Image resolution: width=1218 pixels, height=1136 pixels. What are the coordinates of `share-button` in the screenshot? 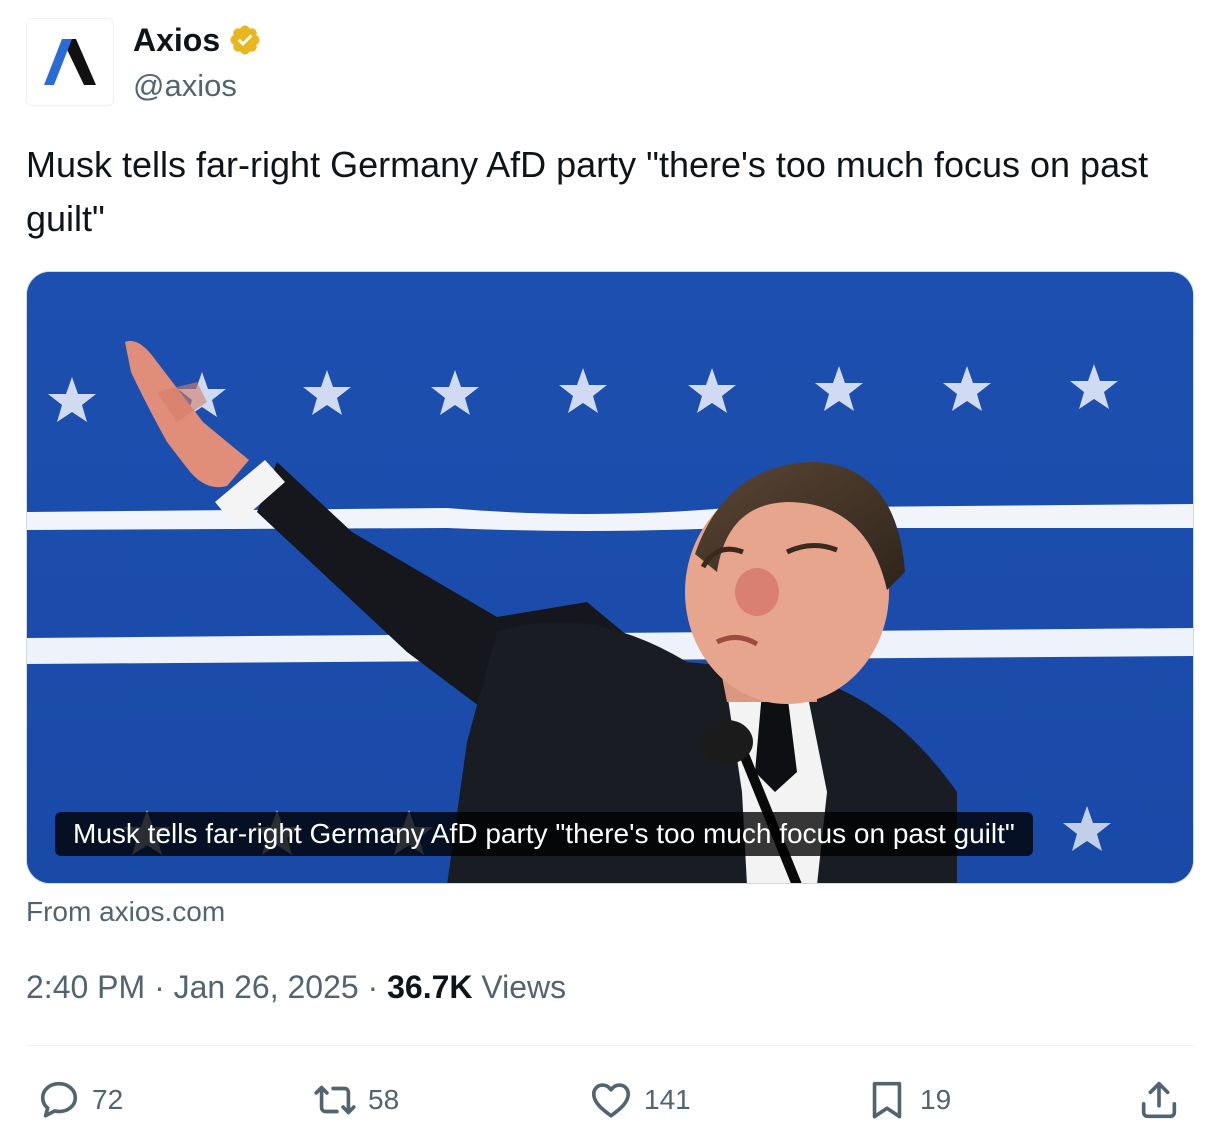 It's located at (1159, 1100).